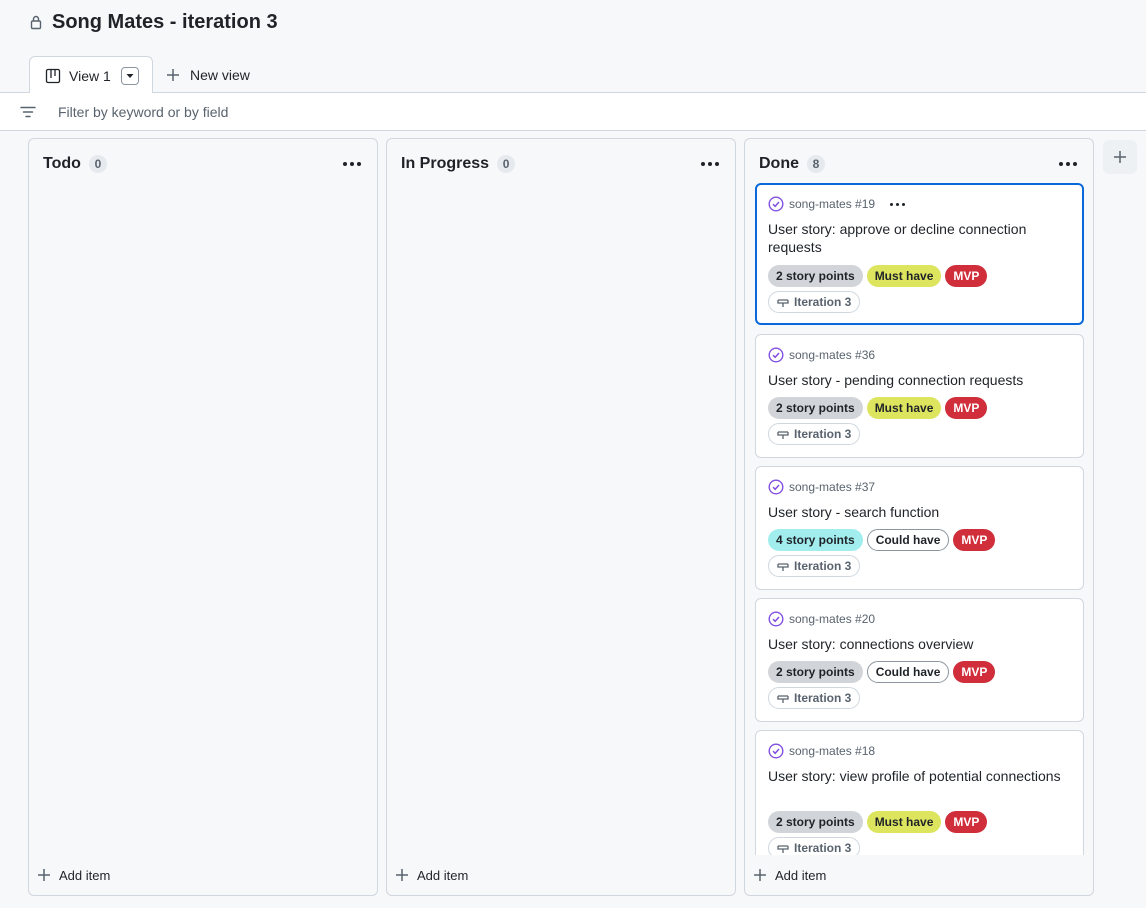 This screenshot has width=1146, height=908. I want to click on column-header: Todo 0, so click(203, 164).